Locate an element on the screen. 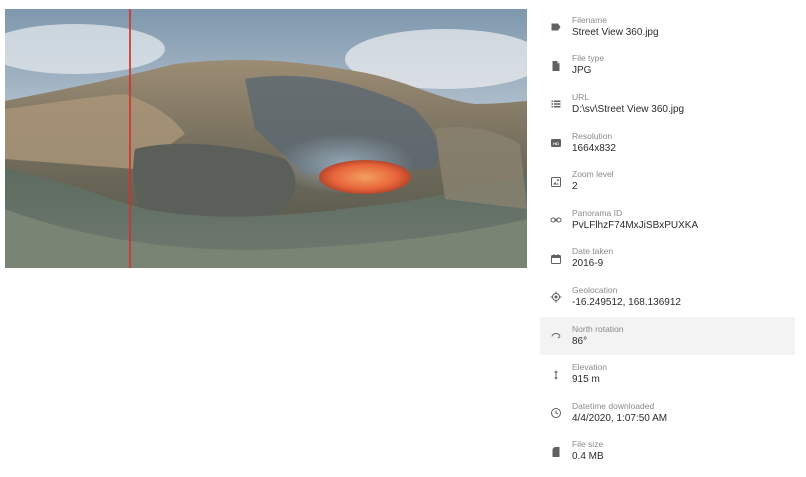 The width and height of the screenshot is (806, 477). property-label: Date taken is located at coordinates (593, 251).